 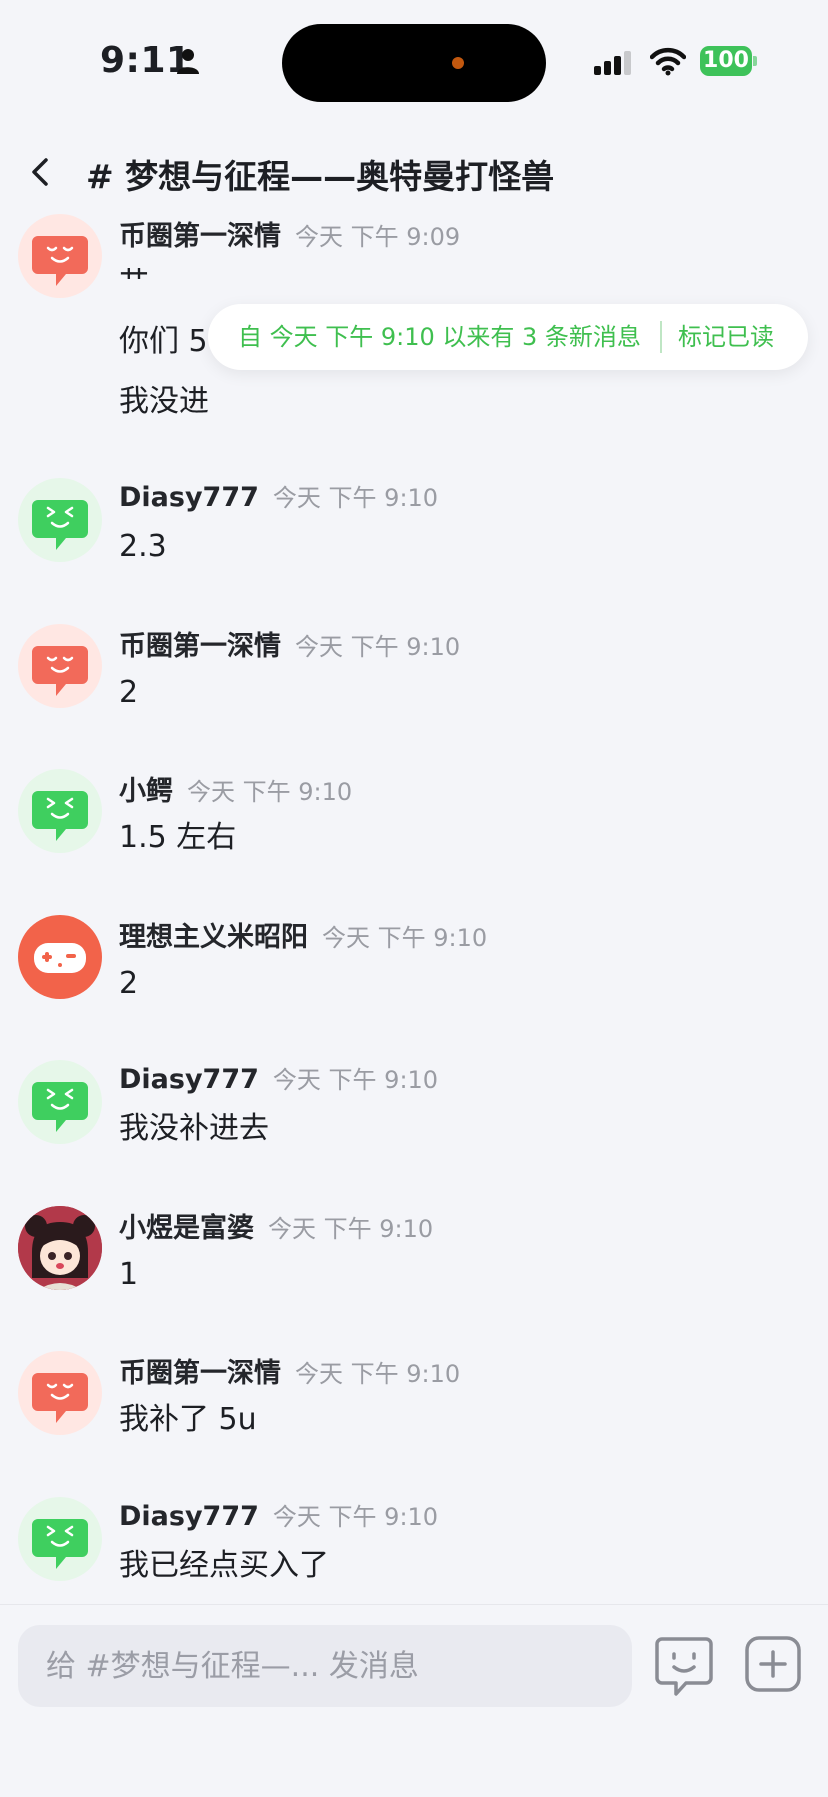 What do you see at coordinates (213, 937) in the screenshot?
I see `username: 理想主义米昭阳` at bounding box center [213, 937].